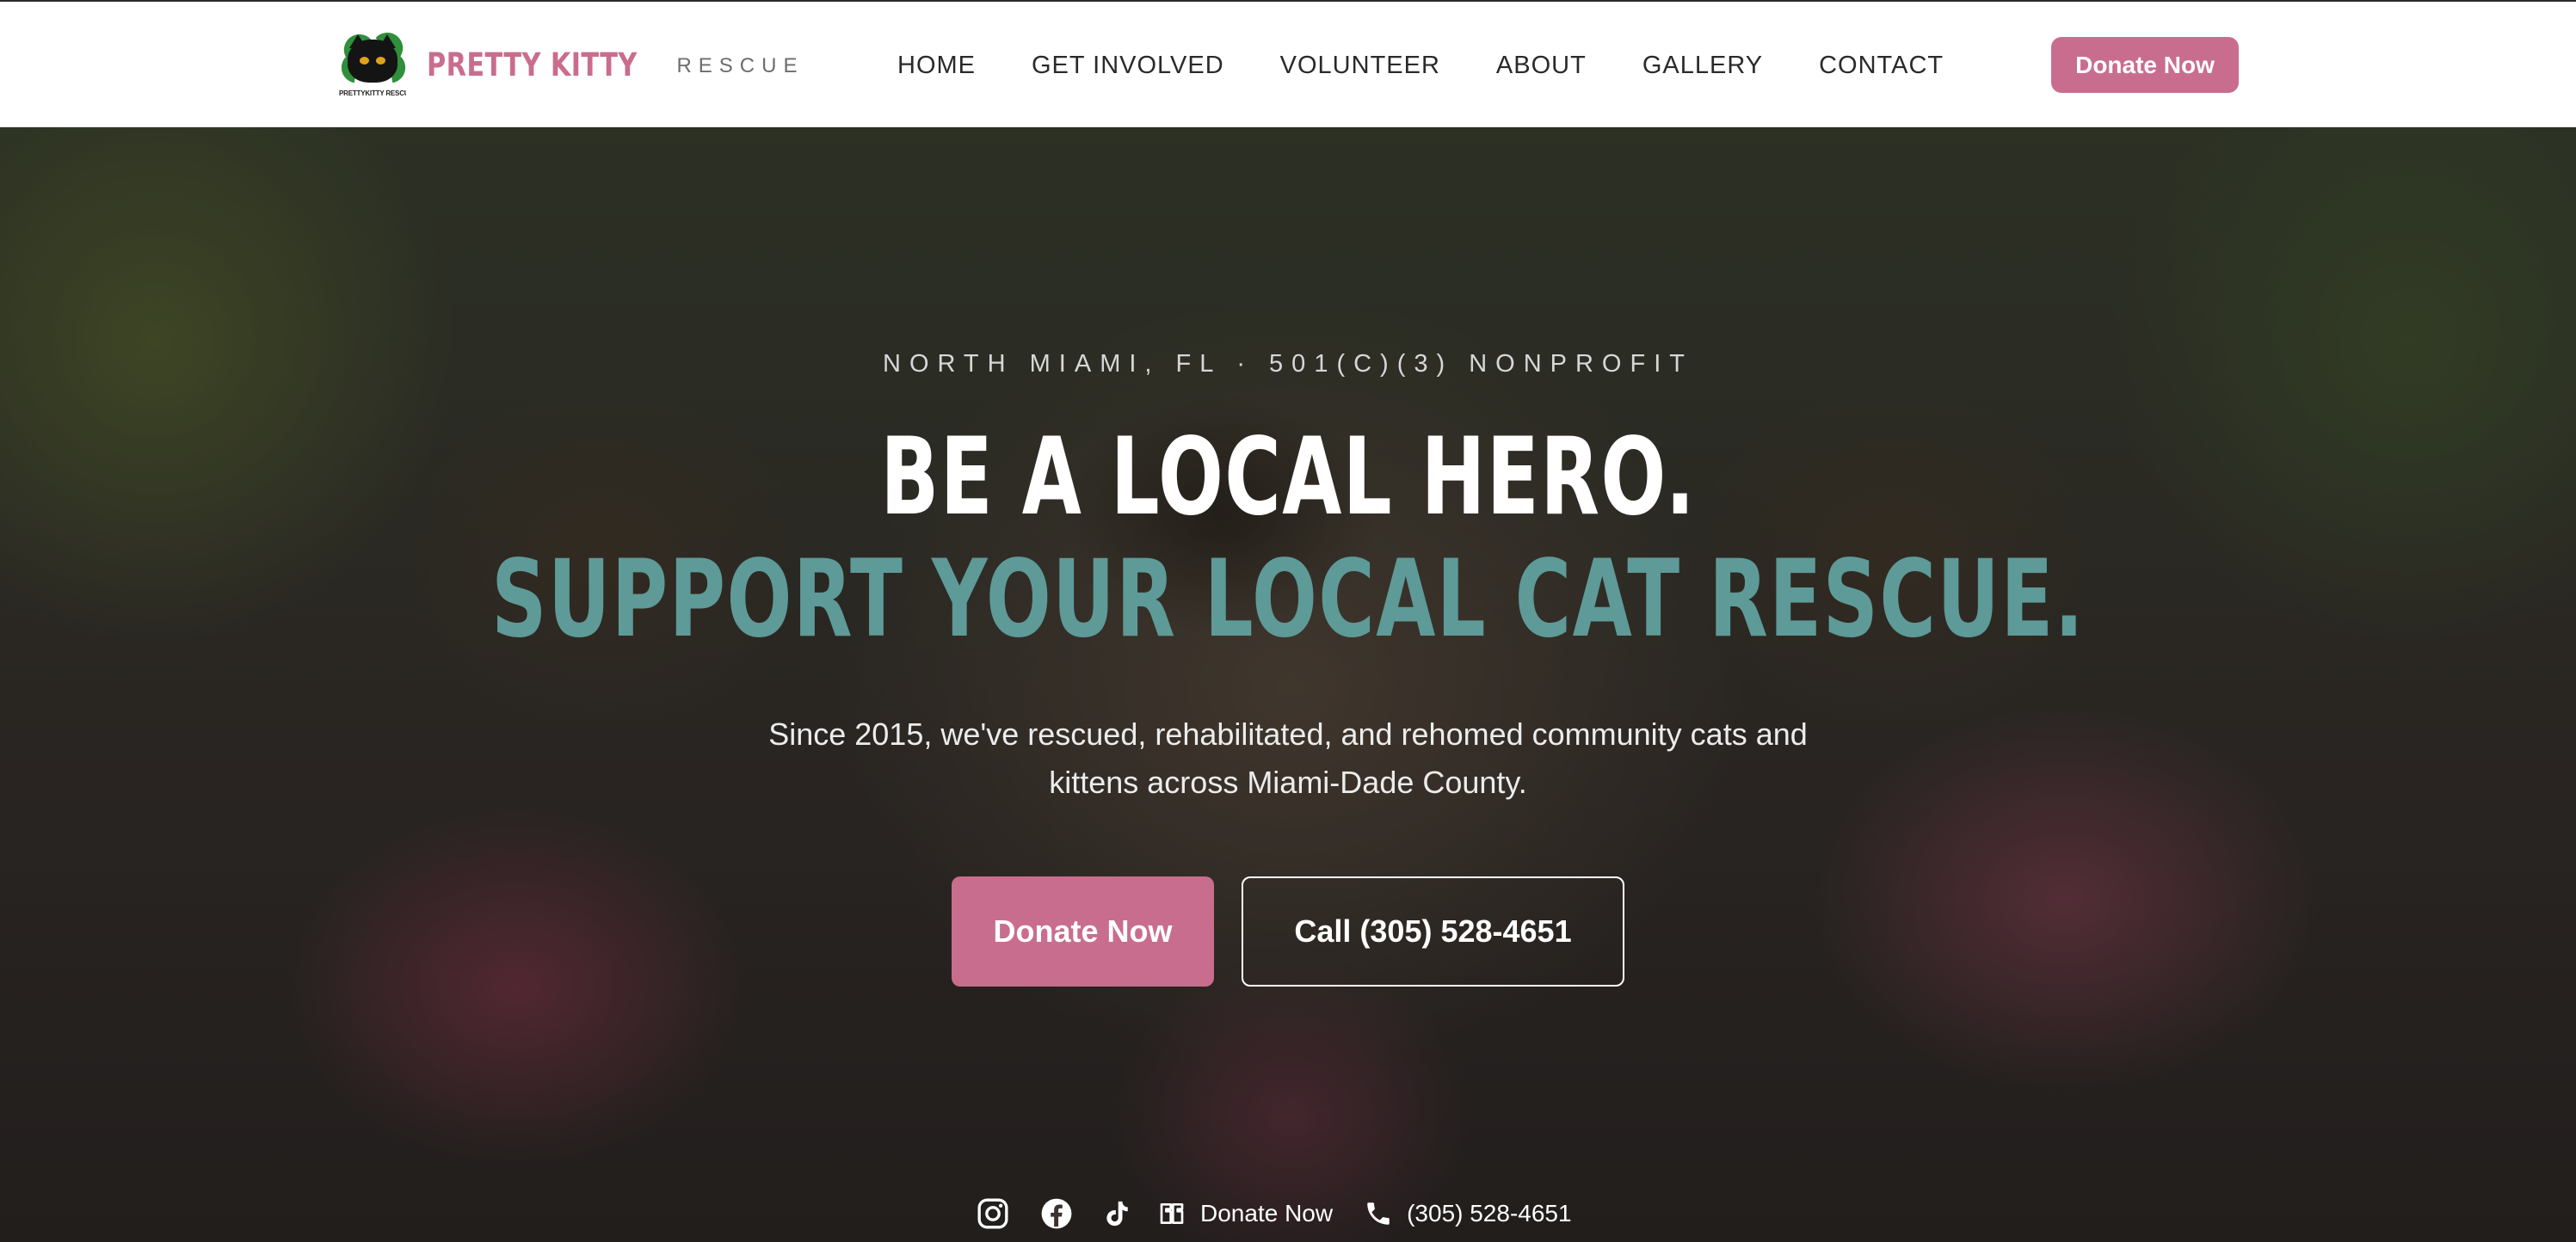  Describe the element at coordinates (936, 66) in the screenshot. I see `nav-home: HOME` at that location.